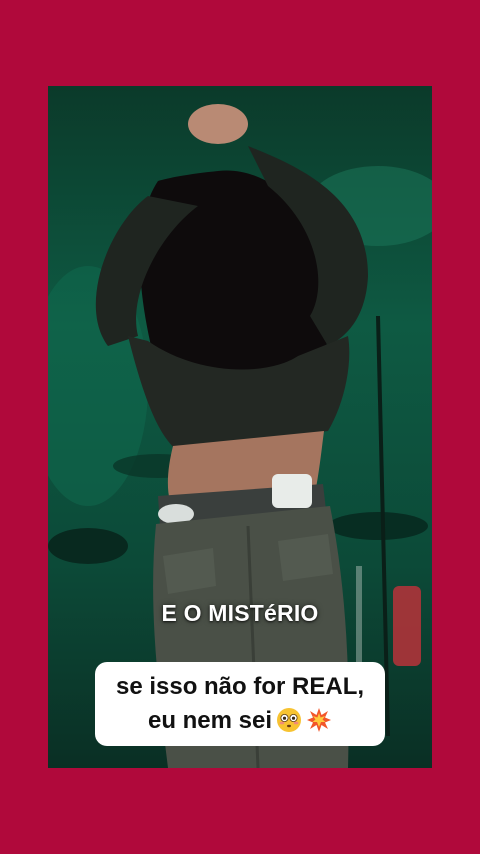 This screenshot has height=854, width=480. I want to click on caption-bubble: se isso não for REAL, eu nem sei, so click(240, 704).